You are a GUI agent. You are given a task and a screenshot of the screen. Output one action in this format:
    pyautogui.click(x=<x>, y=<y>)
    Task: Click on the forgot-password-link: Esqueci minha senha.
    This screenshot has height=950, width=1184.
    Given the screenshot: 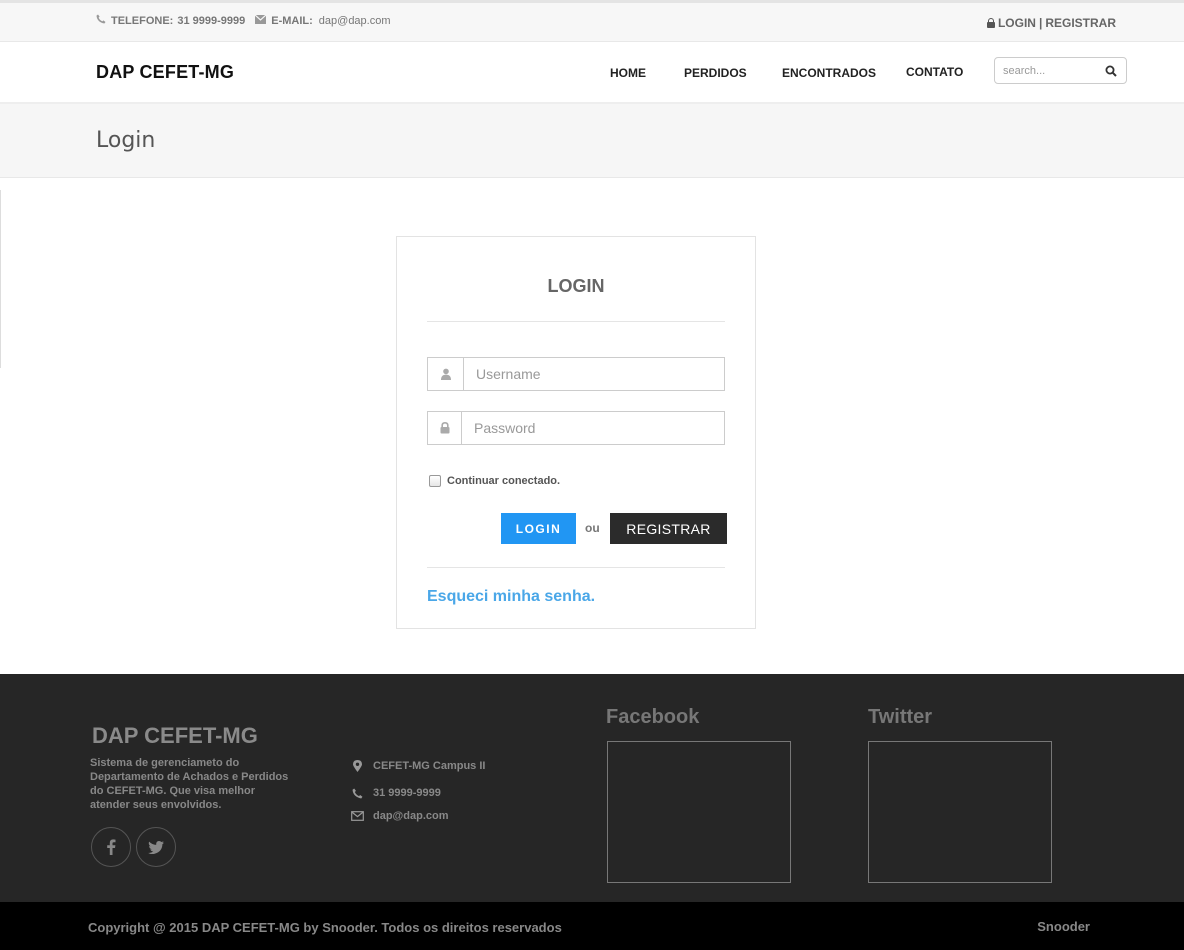 What is the action you would take?
    pyautogui.click(x=511, y=597)
    